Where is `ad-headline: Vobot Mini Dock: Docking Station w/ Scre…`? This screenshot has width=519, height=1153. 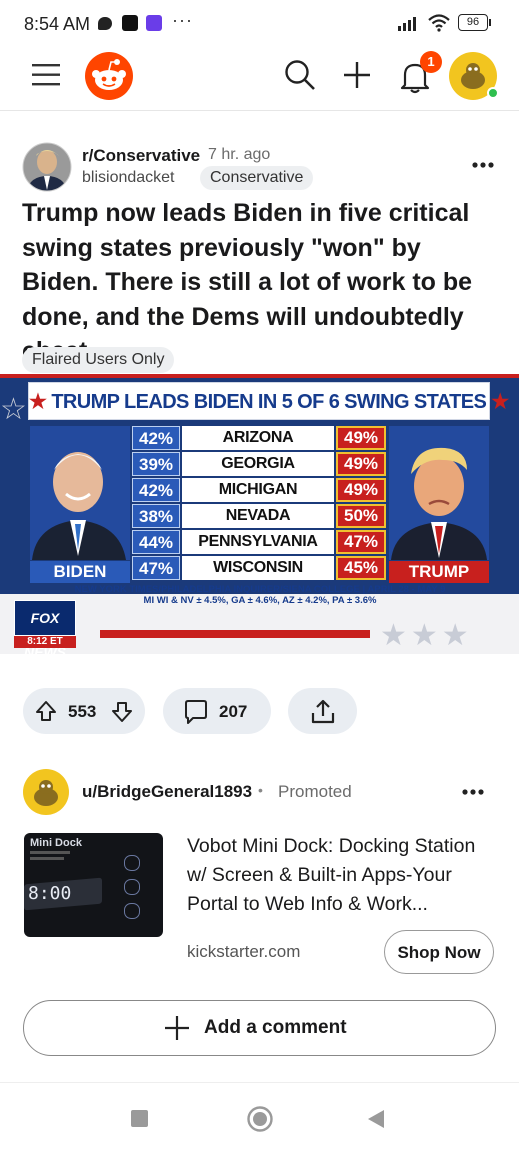
ad-headline: Vobot Mini Dock: Docking Station w/ Scre… is located at coordinates (342, 875).